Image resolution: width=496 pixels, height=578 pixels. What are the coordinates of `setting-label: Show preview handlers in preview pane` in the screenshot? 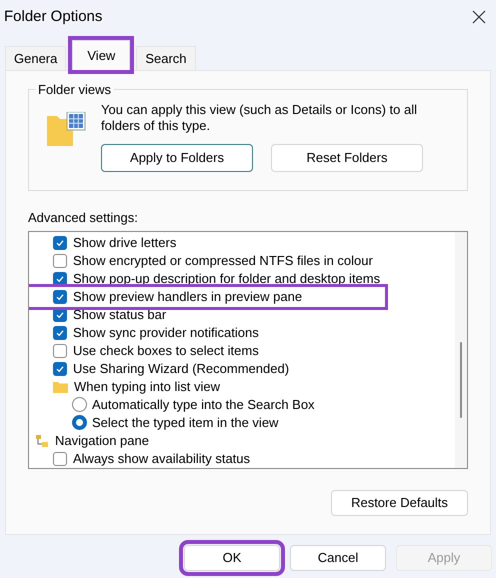 It's located at (187, 297).